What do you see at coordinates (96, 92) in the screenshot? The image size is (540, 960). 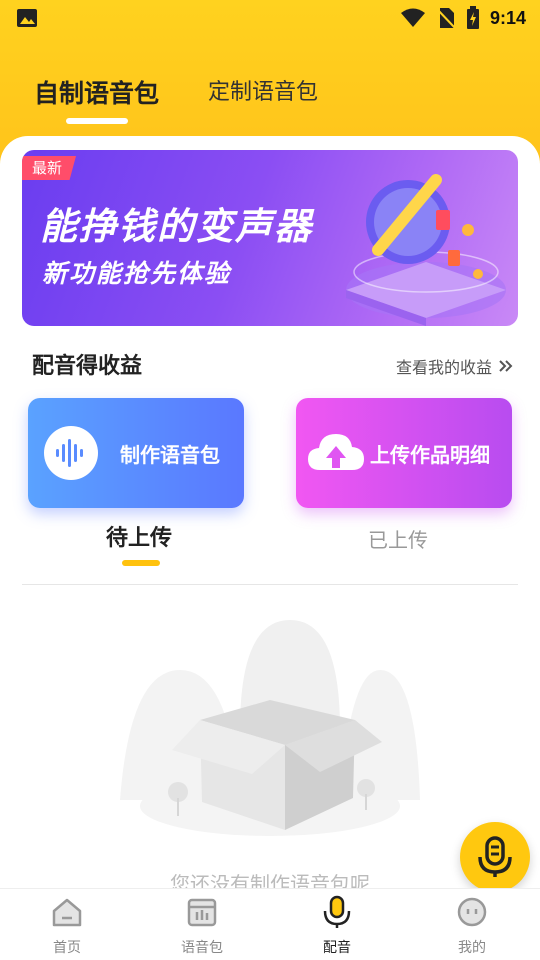 I see `tab-self-made-voice-pack: 自制语音包` at bounding box center [96, 92].